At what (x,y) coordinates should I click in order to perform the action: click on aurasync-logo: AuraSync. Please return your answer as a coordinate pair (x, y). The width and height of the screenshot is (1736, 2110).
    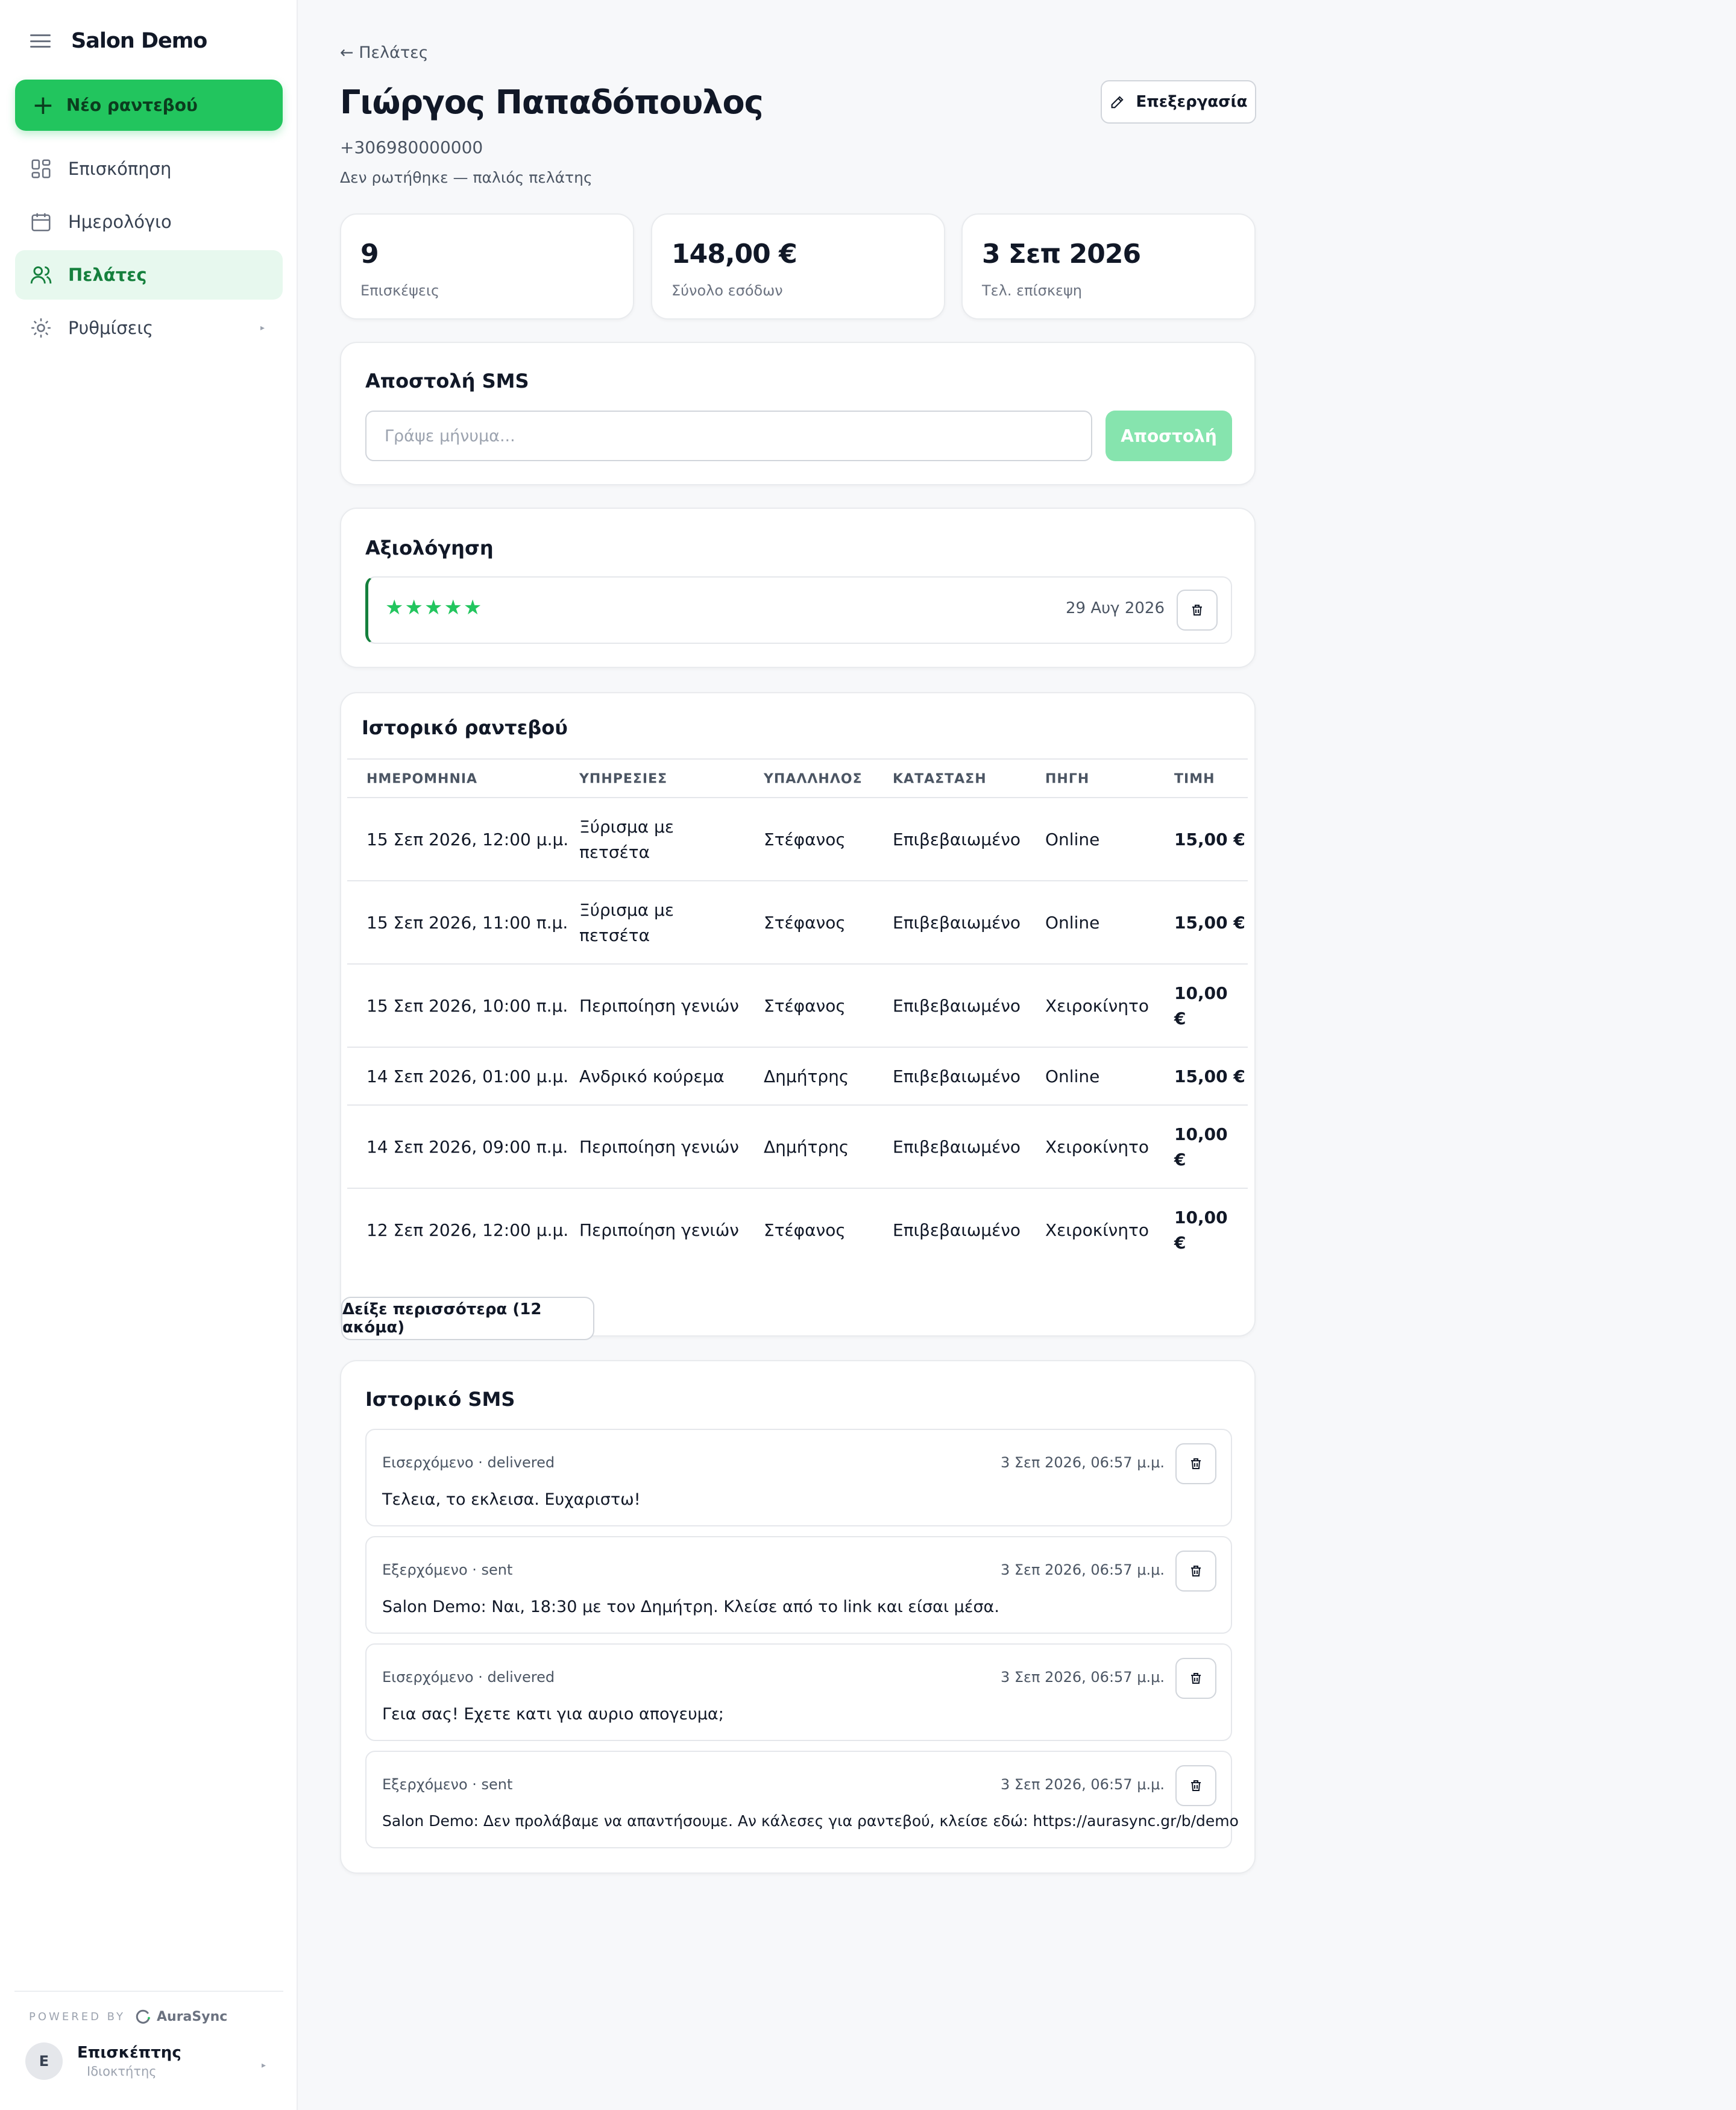
    Looking at the image, I should click on (180, 2017).